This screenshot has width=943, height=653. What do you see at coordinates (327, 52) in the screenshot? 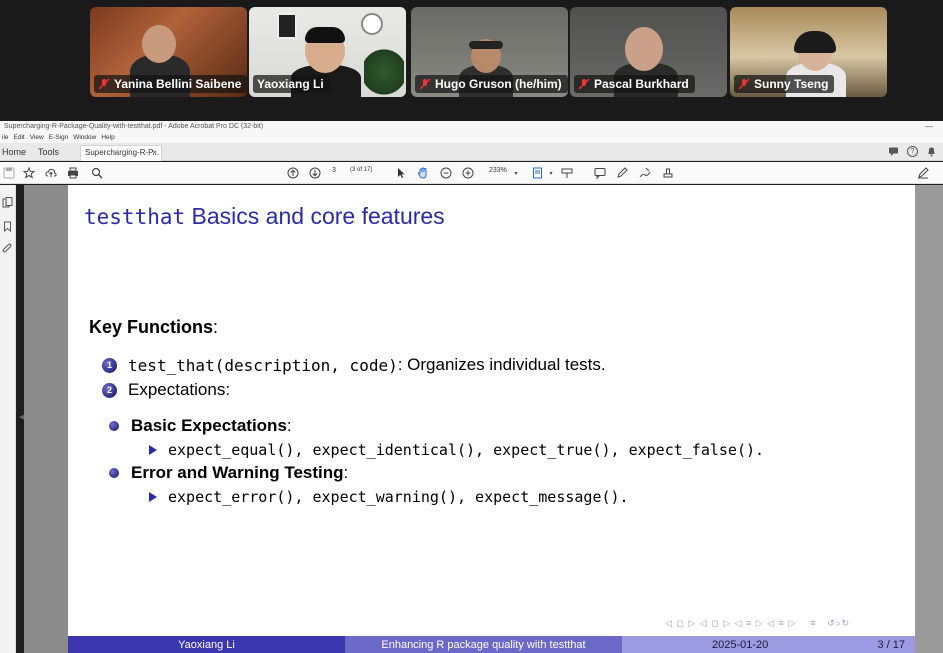
I see `participant-tile-2: Yaoxiang Li` at bounding box center [327, 52].